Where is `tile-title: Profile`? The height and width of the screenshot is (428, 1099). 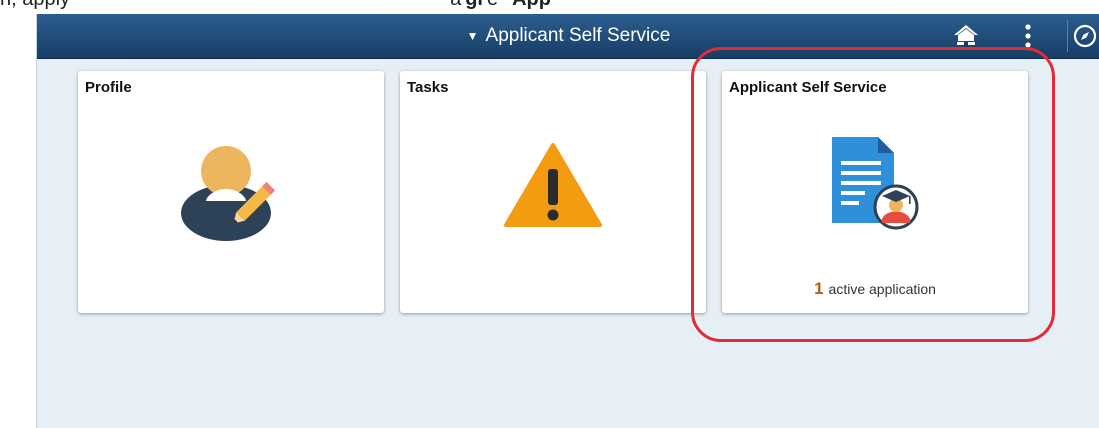
tile-title: Profile is located at coordinates (108, 87).